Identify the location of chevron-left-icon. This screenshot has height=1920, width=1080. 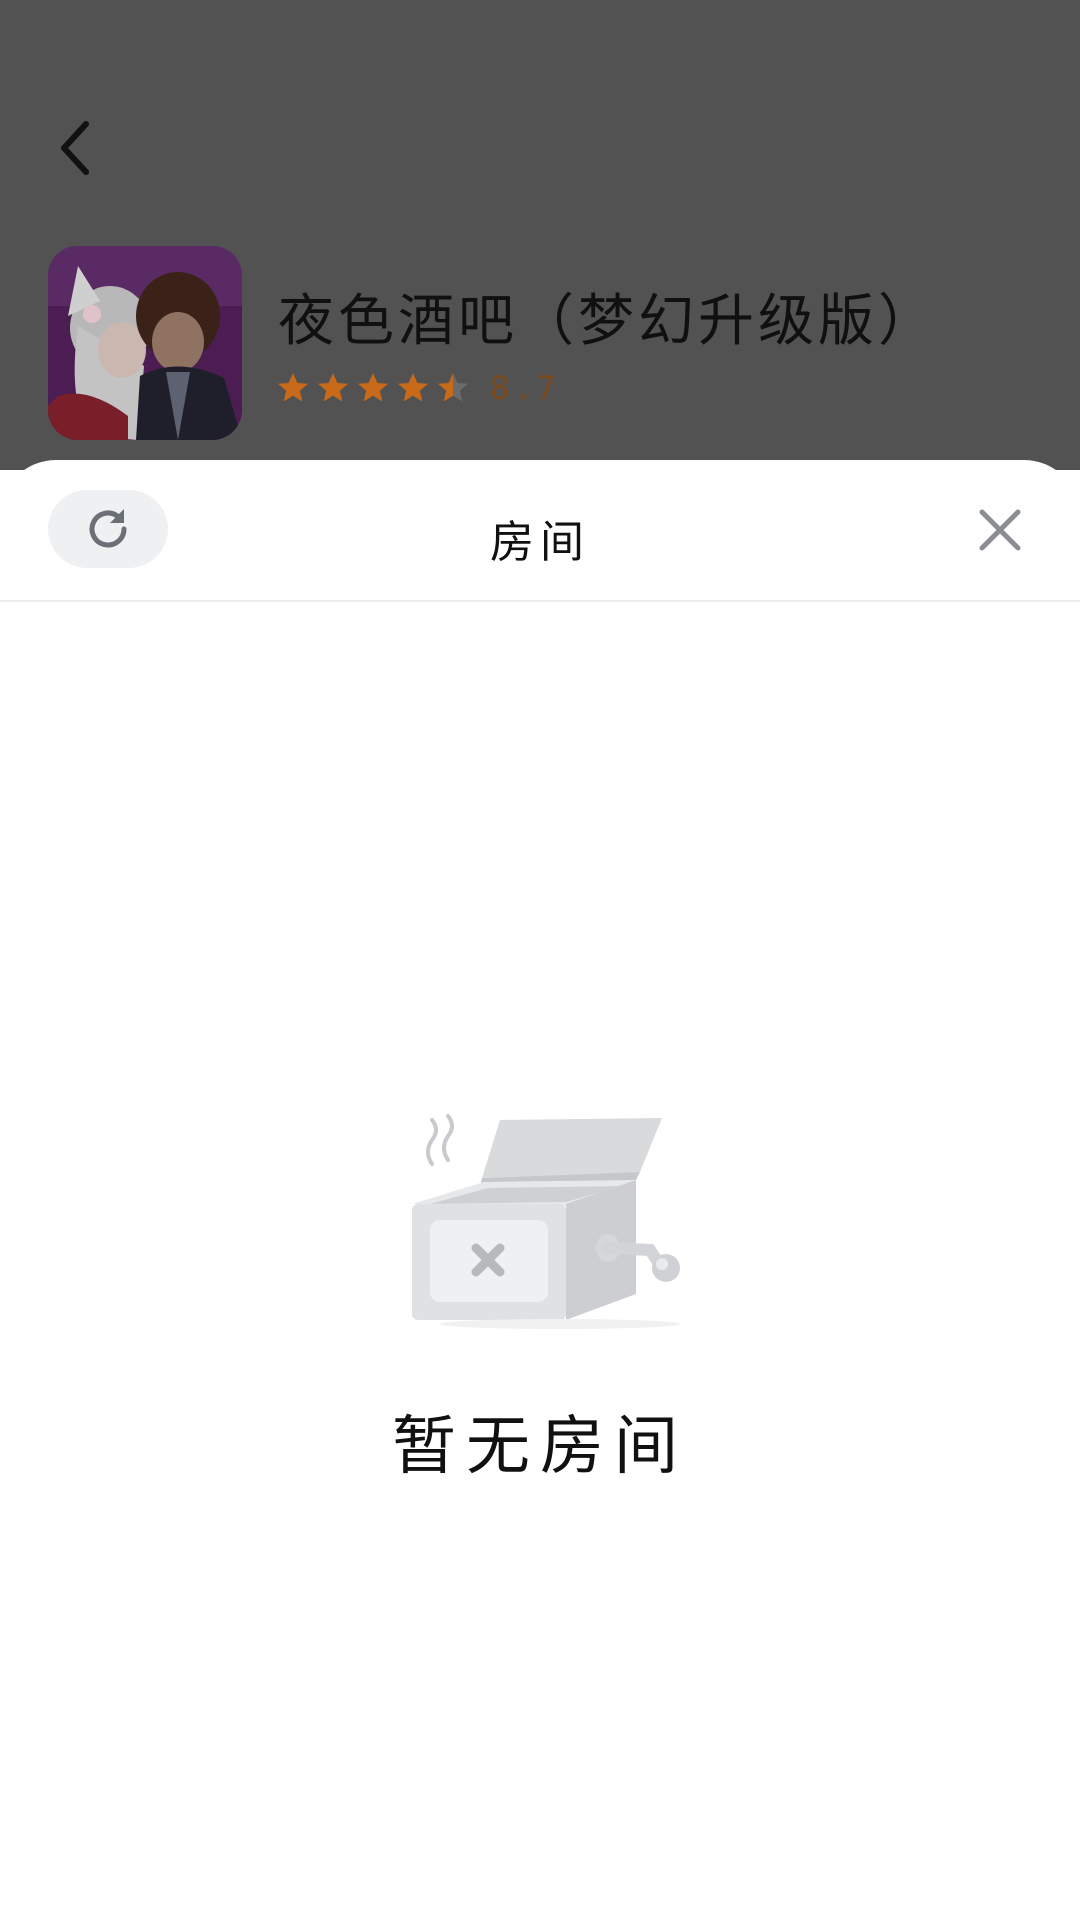
(75, 148).